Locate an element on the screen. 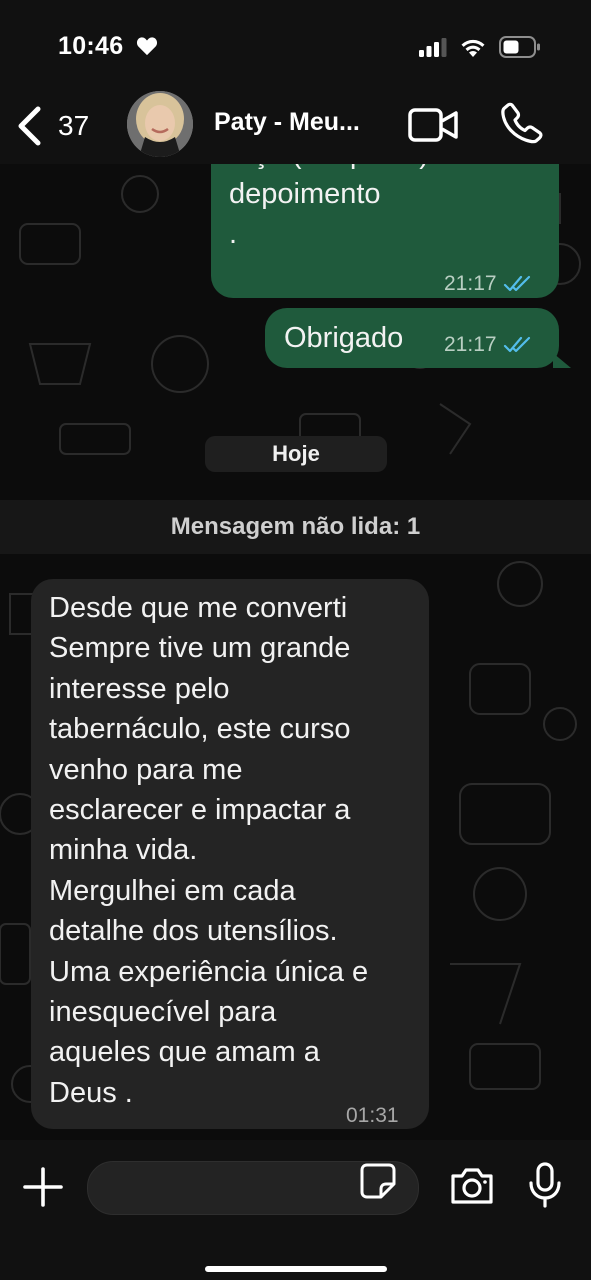 This screenshot has height=1280, width=591. message-line: . is located at coordinates (233, 234).